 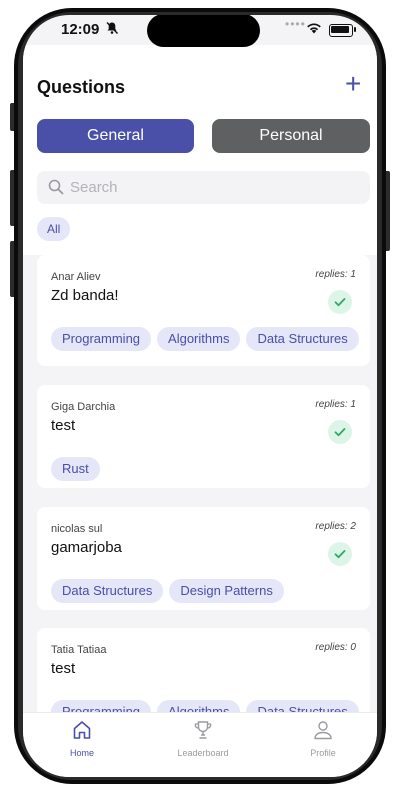 What do you see at coordinates (203, 31) in the screenshot?
I see `dynamic-island` at bounding box center [203, 31].